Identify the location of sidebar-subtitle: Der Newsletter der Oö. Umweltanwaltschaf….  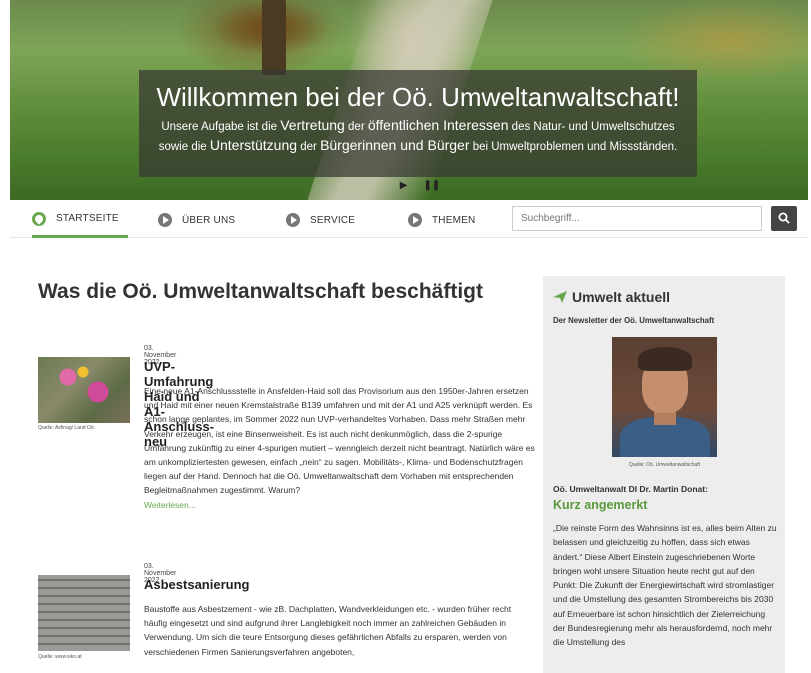
(634, 320).